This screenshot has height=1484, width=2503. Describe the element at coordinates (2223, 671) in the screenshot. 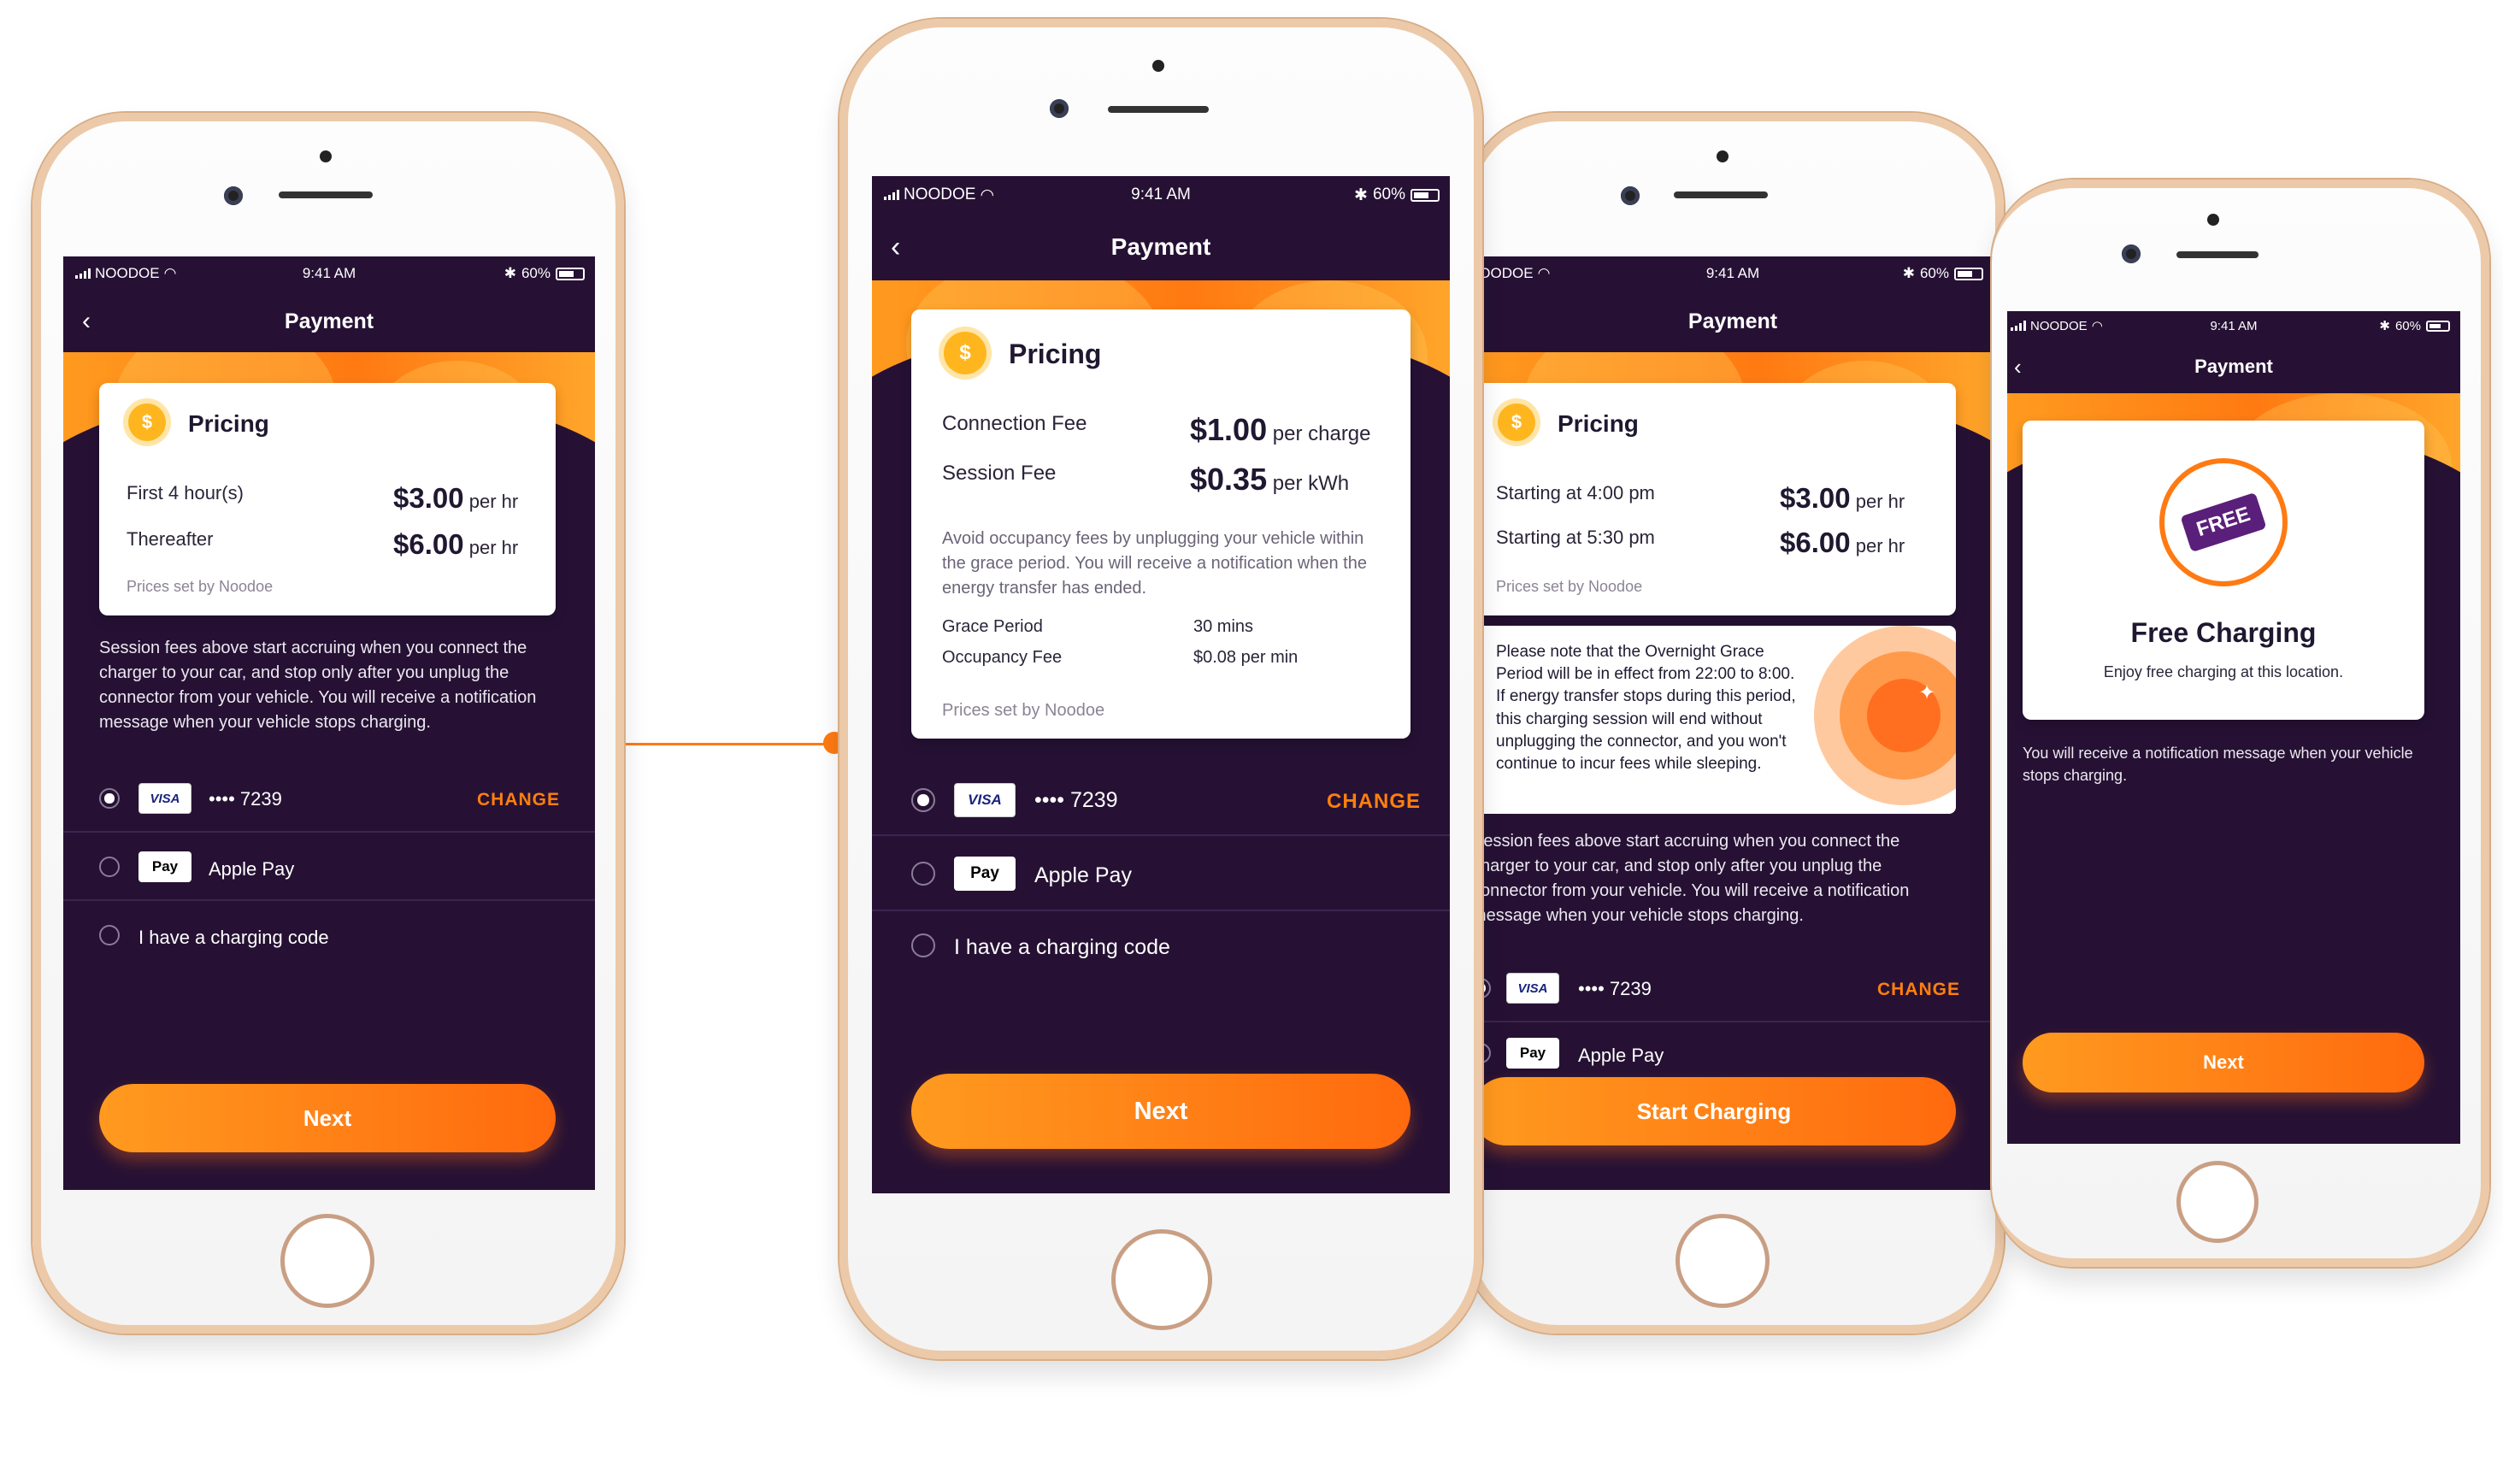

I see `free-charging-subtitle: Enjoy free charging at this location.` at that location.